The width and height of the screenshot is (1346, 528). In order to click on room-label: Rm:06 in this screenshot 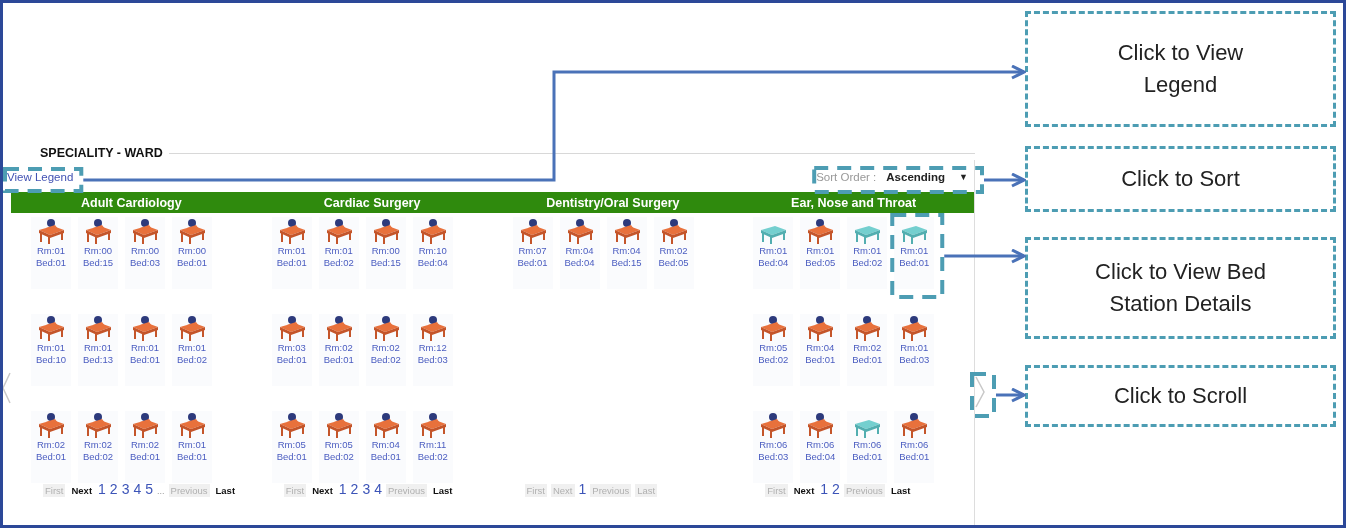, I will do `click(914, 445)`.